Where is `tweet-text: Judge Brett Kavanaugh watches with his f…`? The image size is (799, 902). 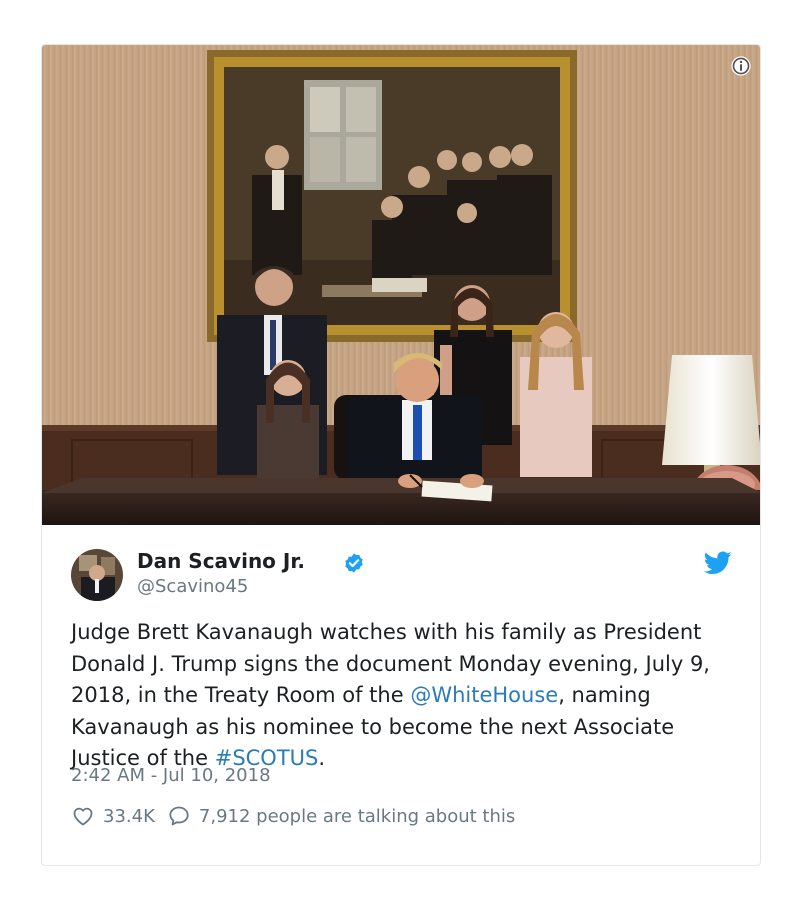
tweet-text: Judge Brett Kavanaugh watches with his f… is located at coordinates (401, 696).